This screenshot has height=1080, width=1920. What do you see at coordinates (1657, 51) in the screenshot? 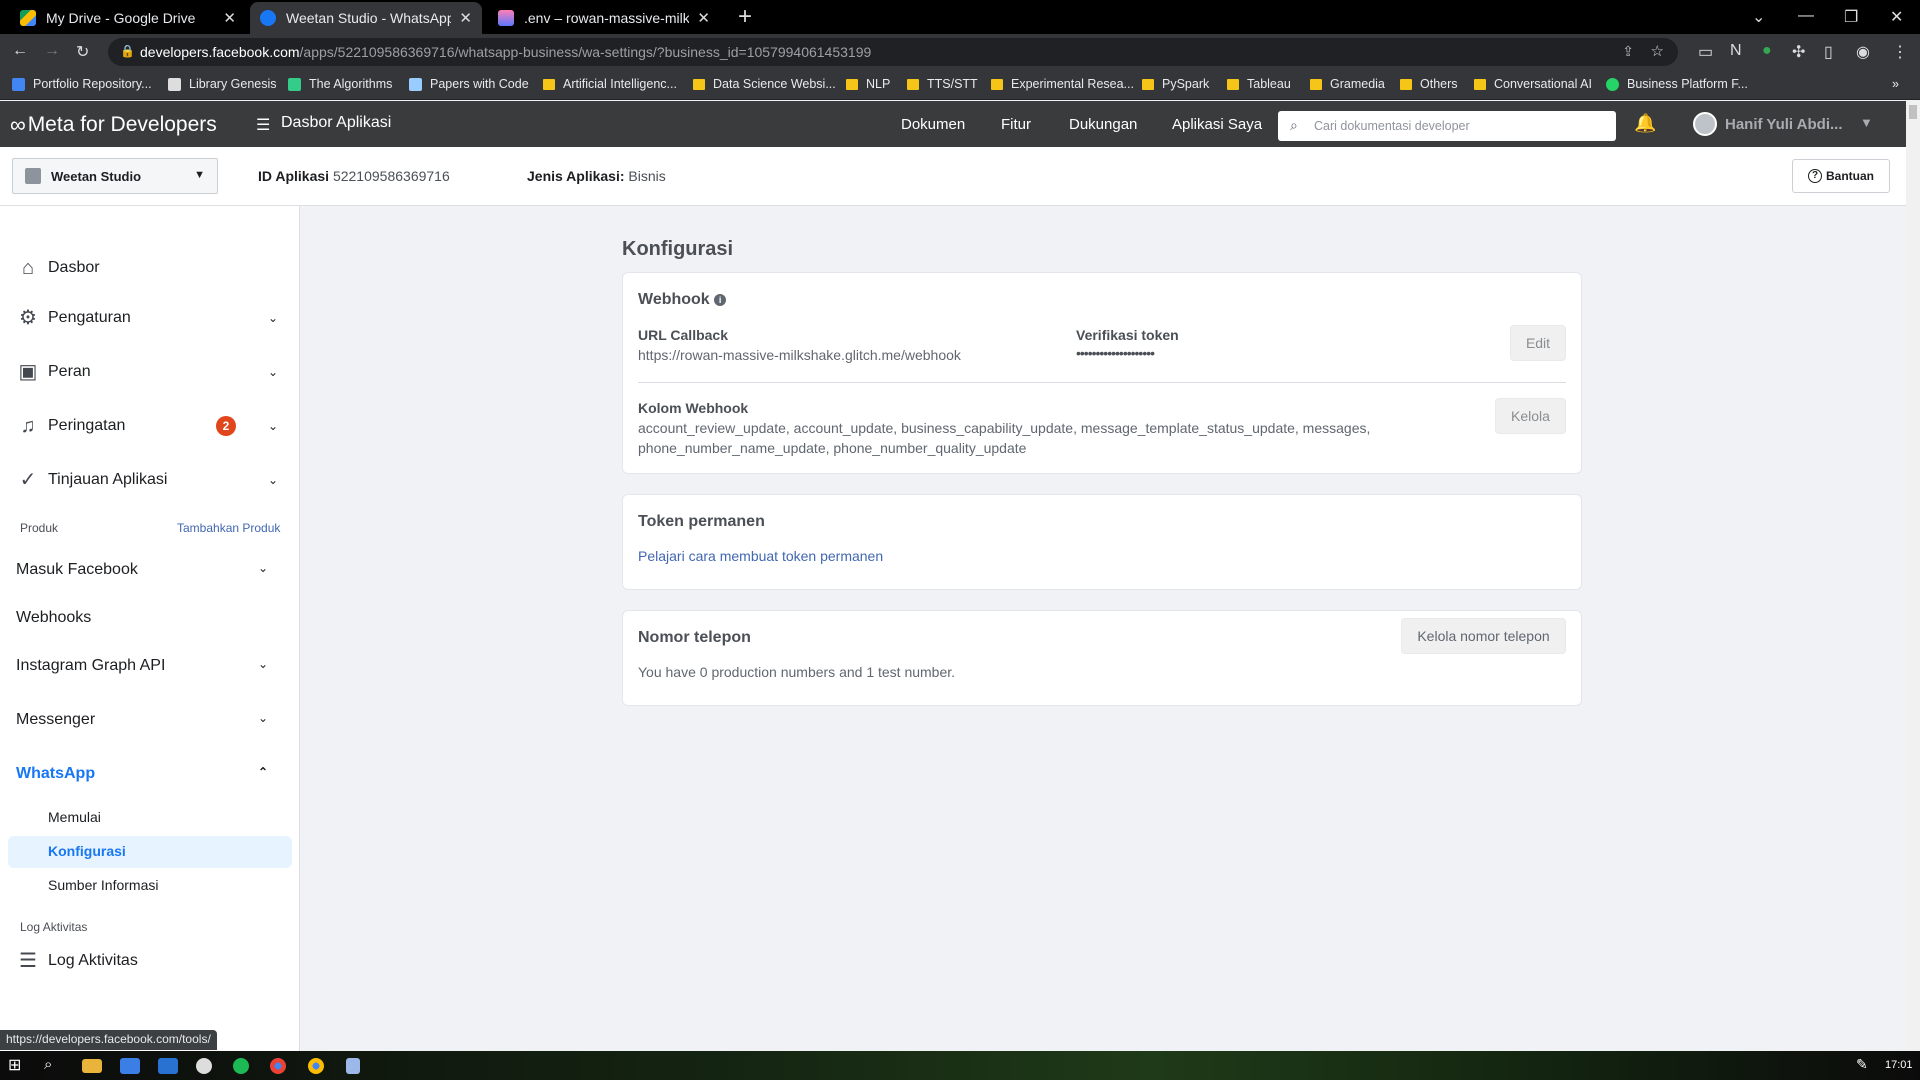
I see `bookmark-star-icon: ☆` at bounding box center [1657, 51].